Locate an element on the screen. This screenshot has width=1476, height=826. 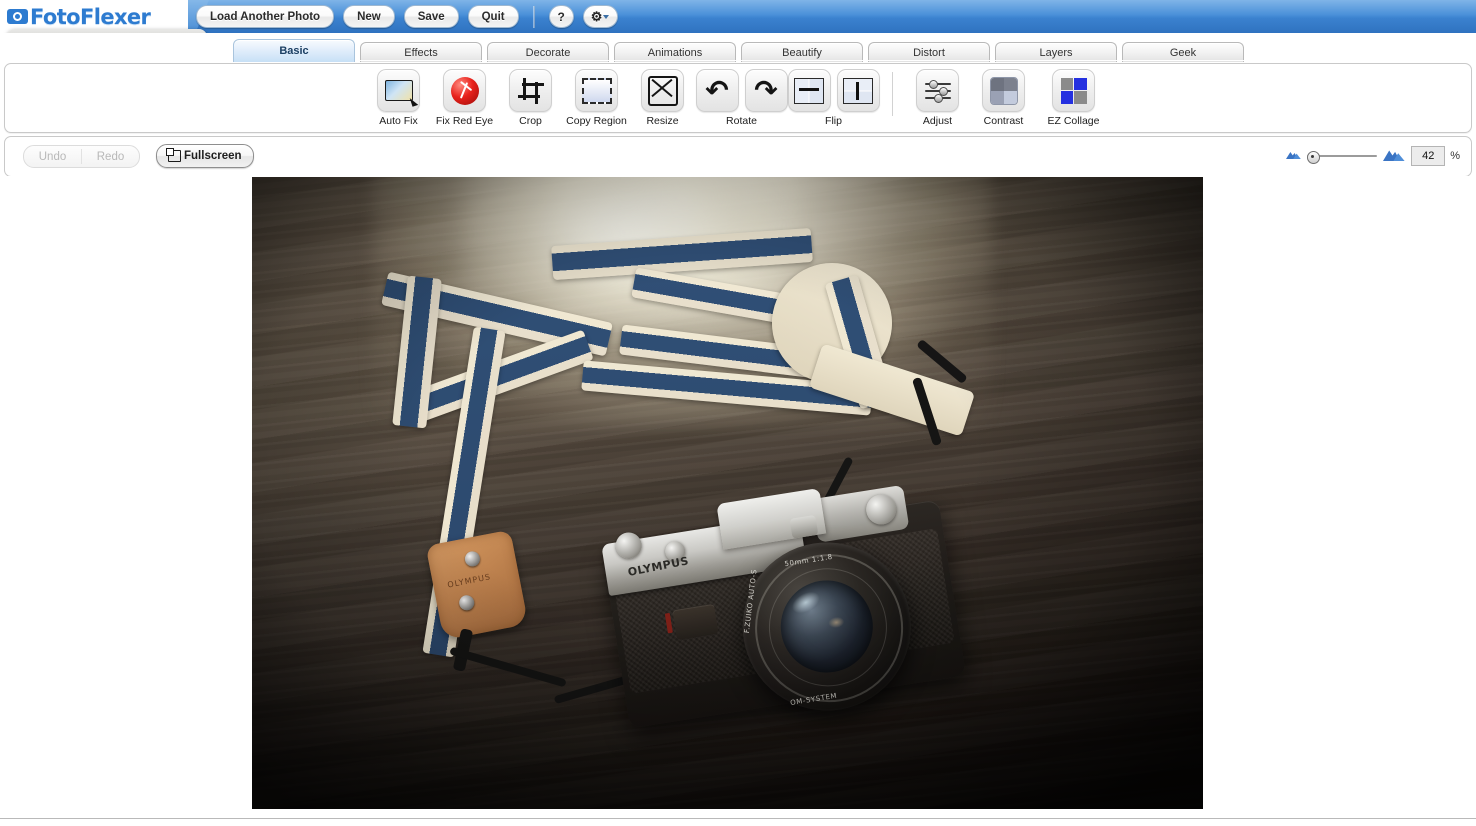
tab-effects: Effects is located at coordinates (421, 52).